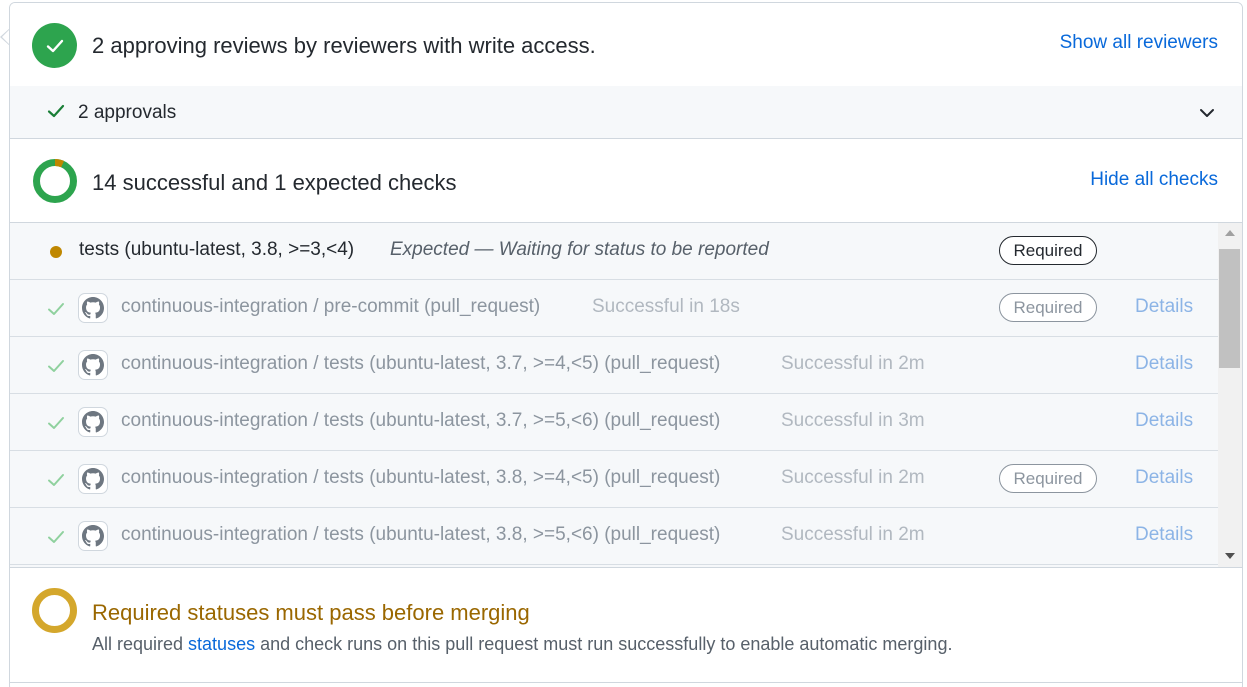 The width and height of the screenshot is (1247, 687). Describe the element at coordinates (274, 182) in the screenshot. I see `checks-title: 14 successful and 1 expected checks` at that location.